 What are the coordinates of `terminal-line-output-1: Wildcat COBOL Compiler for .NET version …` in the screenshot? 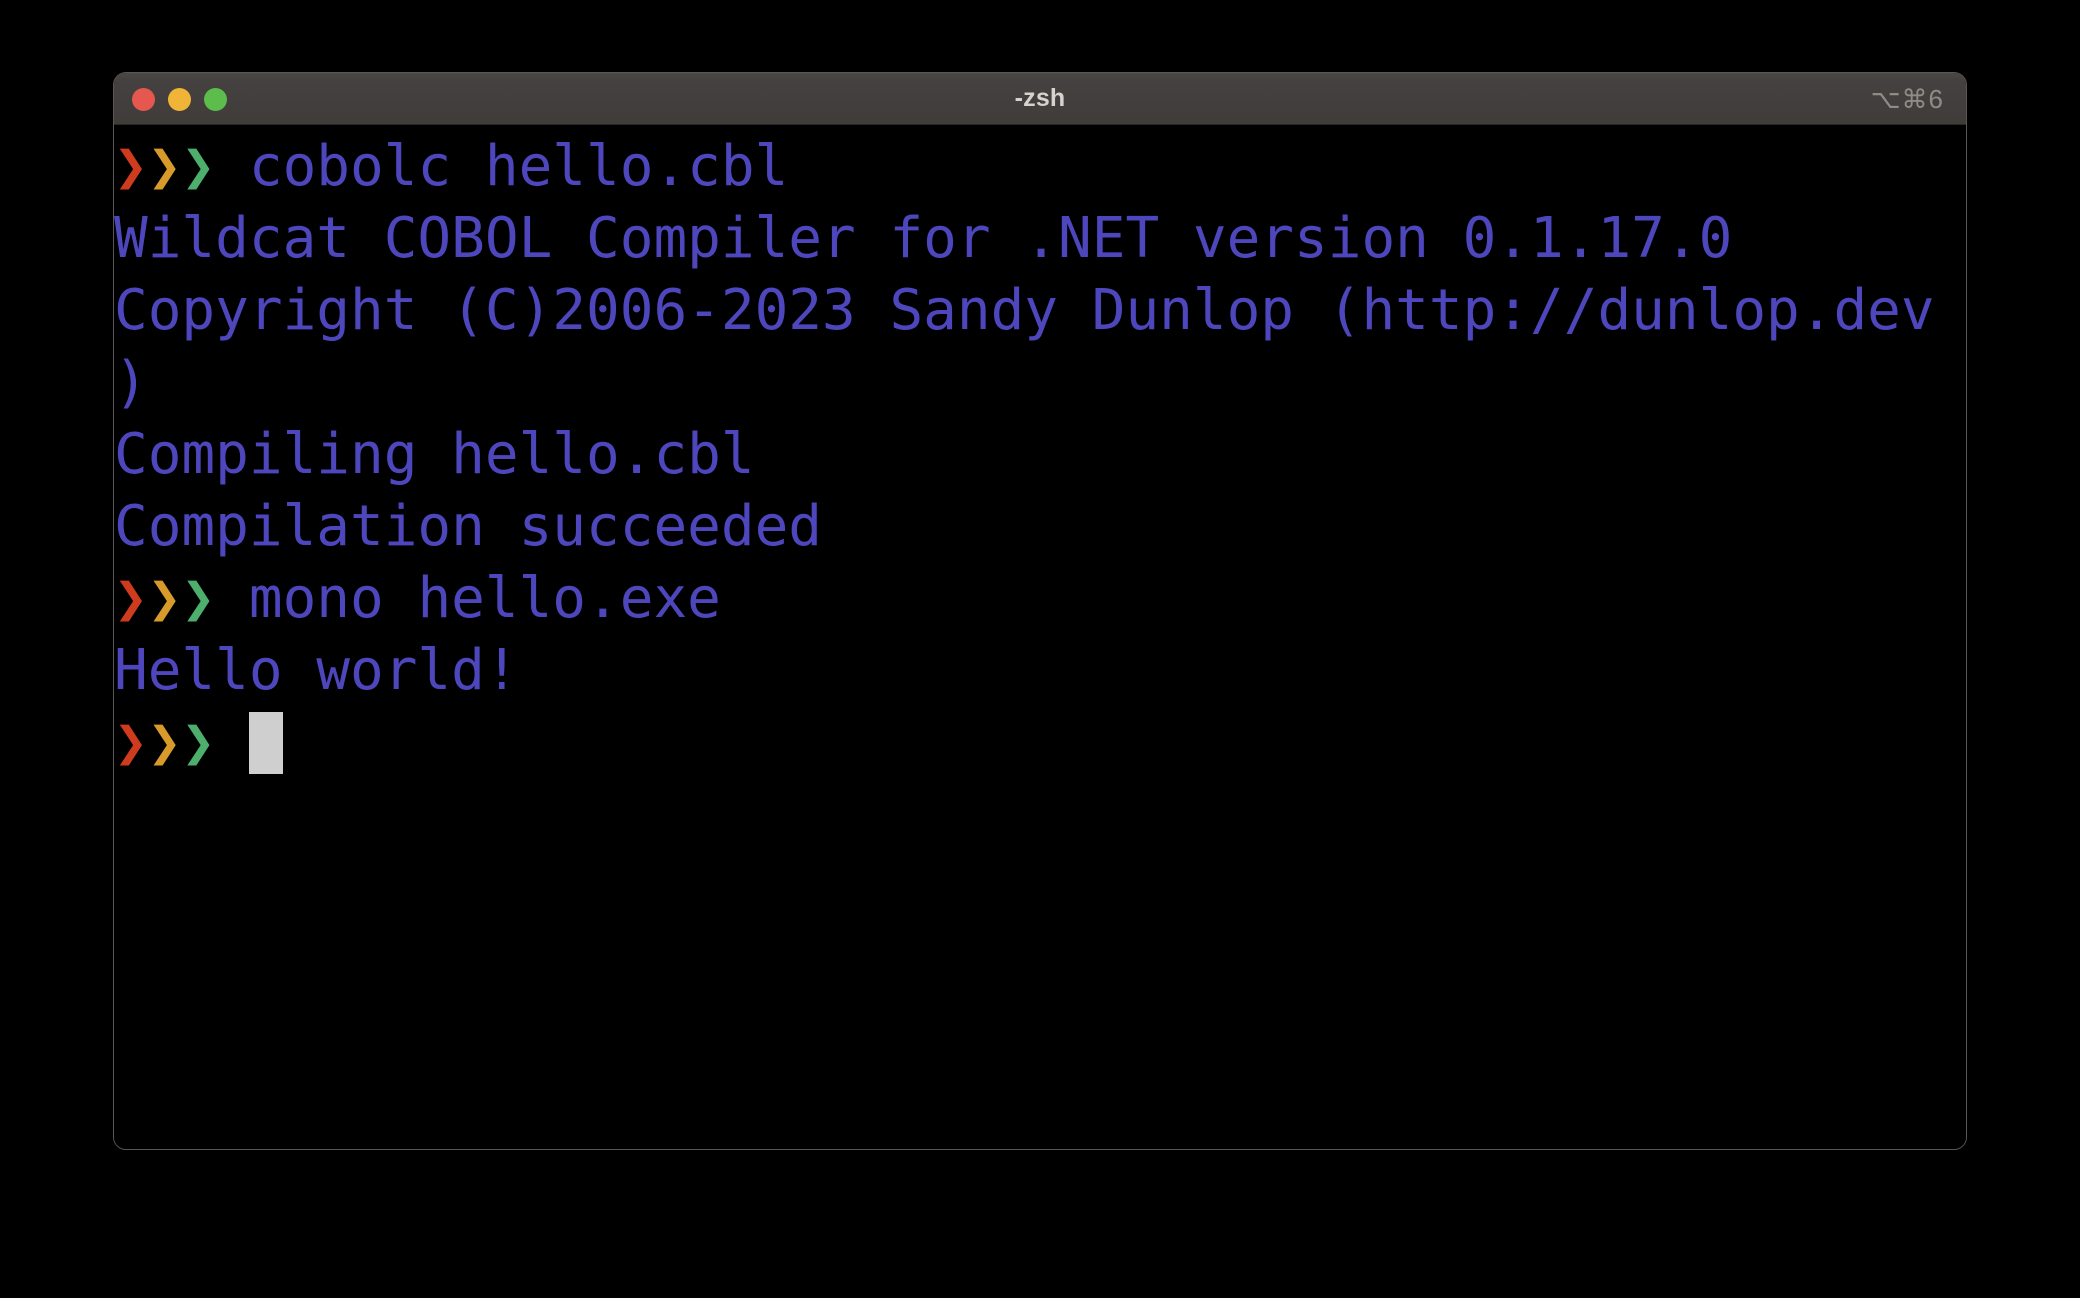 It's located at (1040, 239).